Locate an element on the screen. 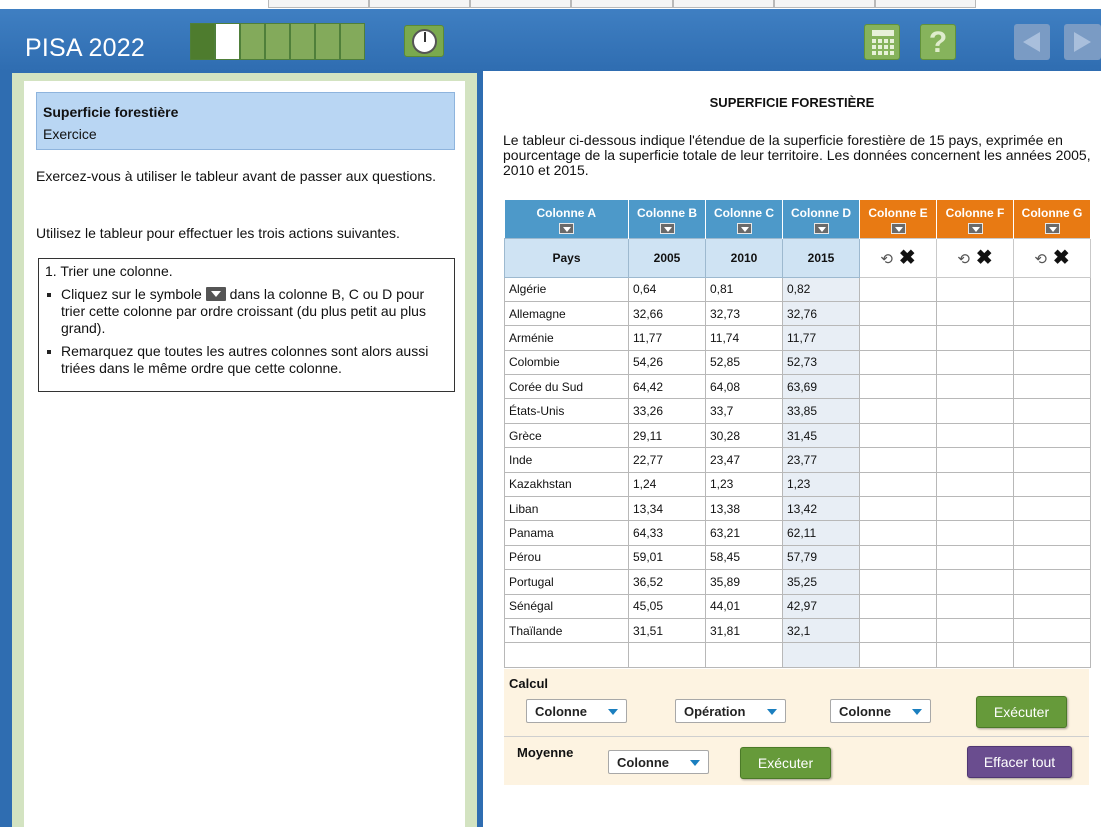 This screenshot has height=827, width=1101. table-cell: 32,66 is located at coordinates (667, 313).